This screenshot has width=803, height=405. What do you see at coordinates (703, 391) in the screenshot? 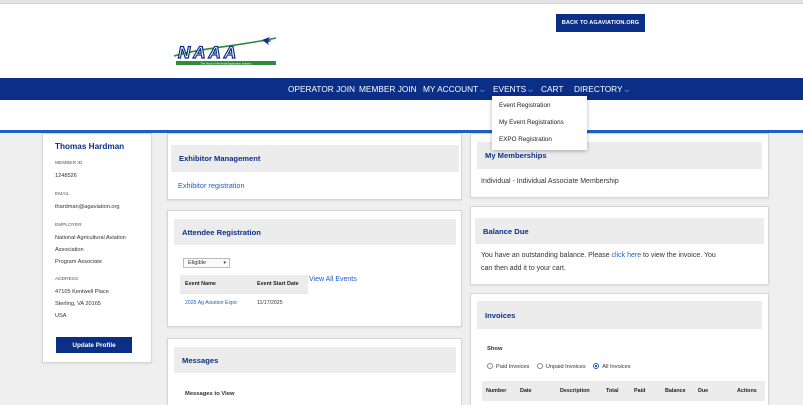
I see `col-due: Due` at bounding box center [703, 391].